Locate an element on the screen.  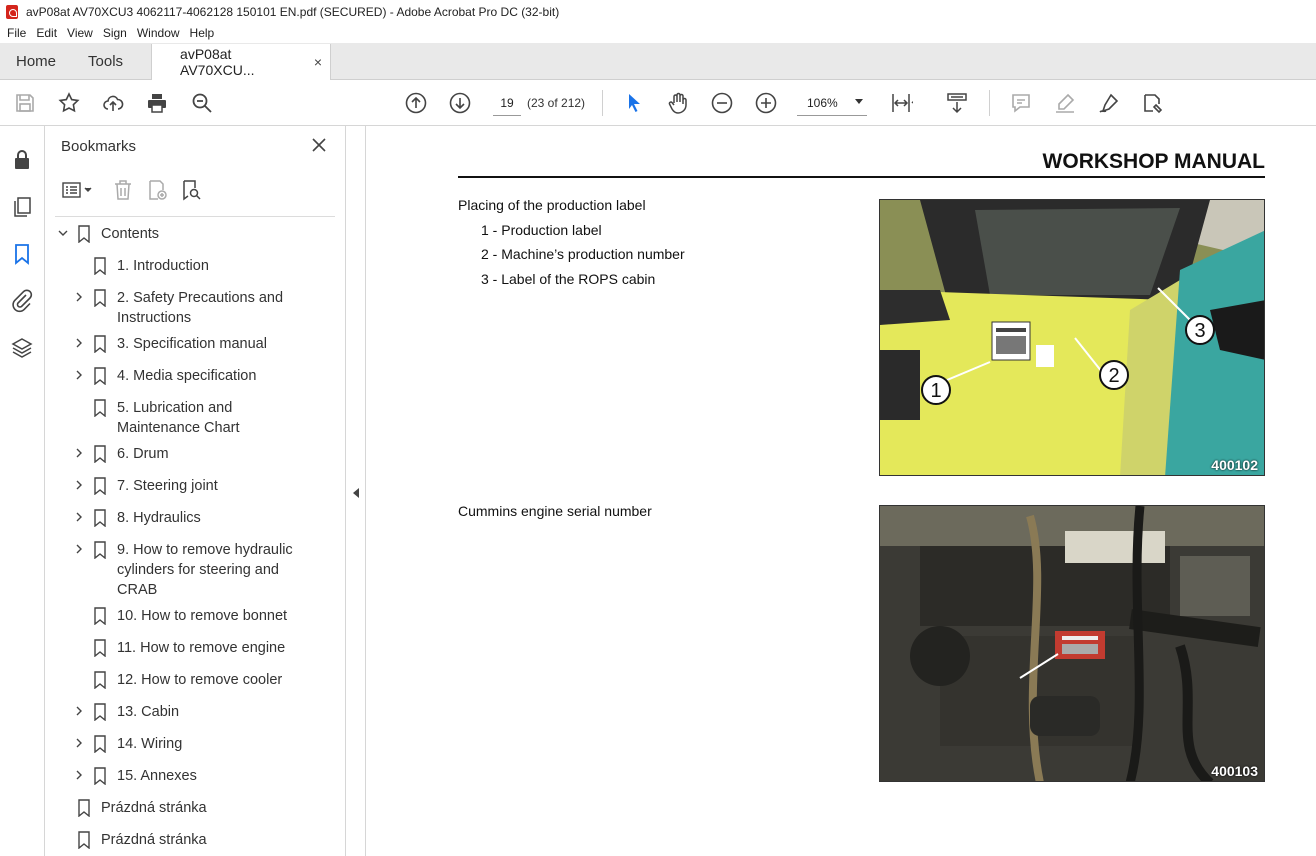
bookmark-label: 3. Specification manual is located at coordinates (192, 344).